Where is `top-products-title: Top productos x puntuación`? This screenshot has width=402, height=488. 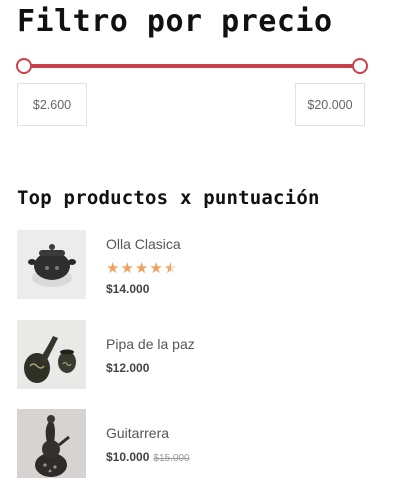
top-products-title: Top productos x puntuación is located at coordinates (168, 198).